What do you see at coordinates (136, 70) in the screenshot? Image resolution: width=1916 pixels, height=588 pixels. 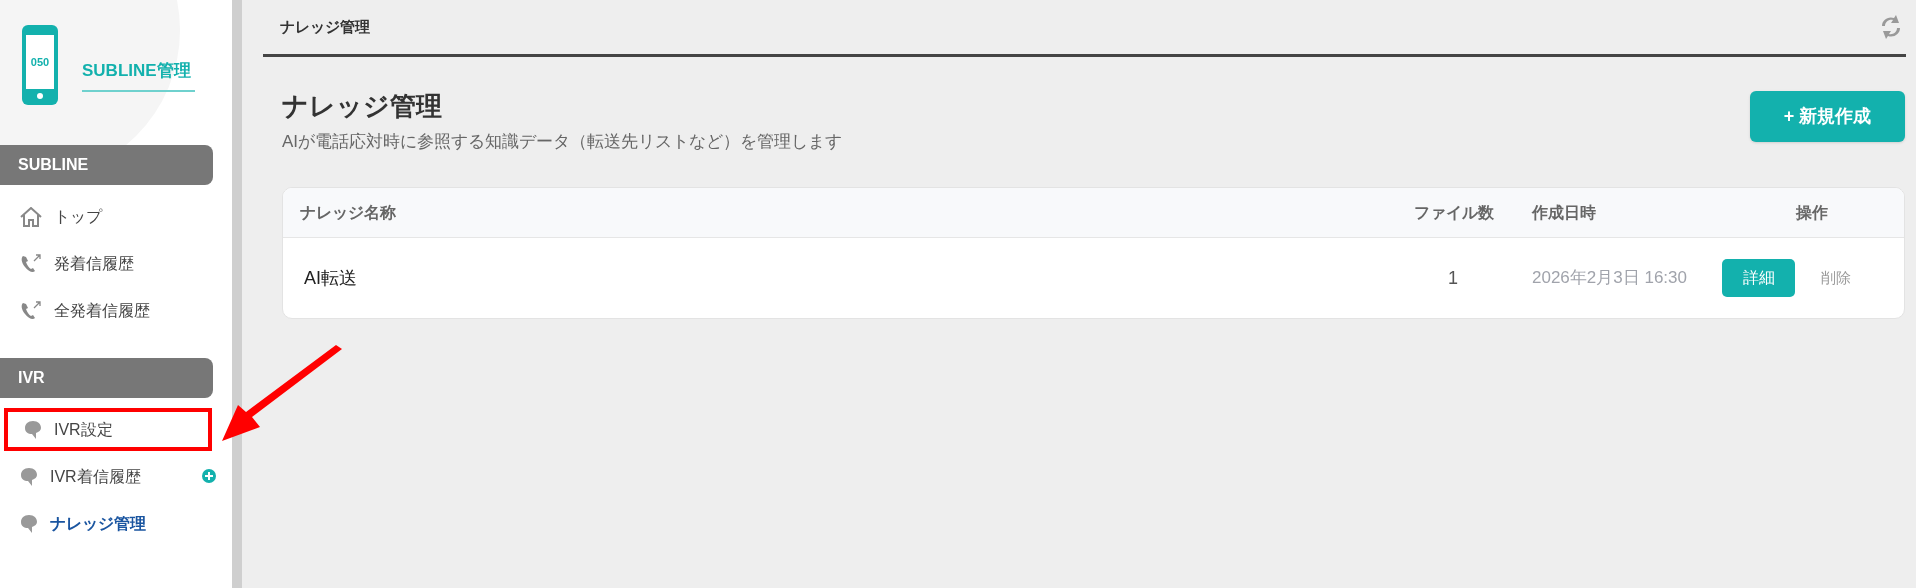 I see `app-title: SUBLINE管理` at bounding box center [136, 70].